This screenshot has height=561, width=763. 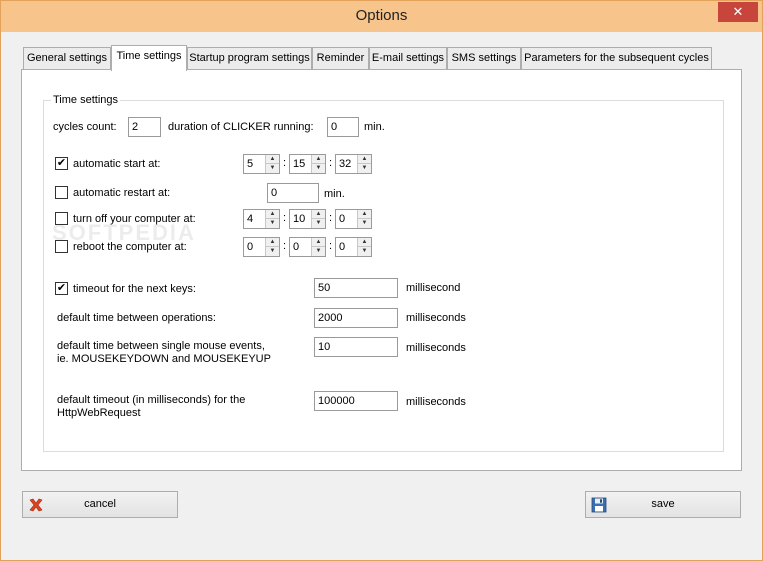 What do you see at coordinates (144, 127) in the screenshot?
I see `cycles-count-input: 2` at bounding box center [144, 127].